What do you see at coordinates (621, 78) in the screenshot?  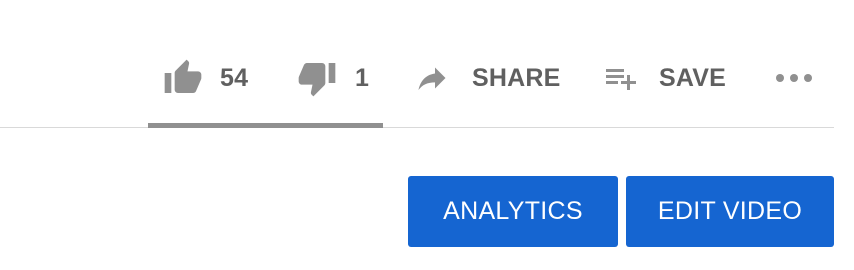 I see `playlist-add-icon` at bounding box center [621, 78].